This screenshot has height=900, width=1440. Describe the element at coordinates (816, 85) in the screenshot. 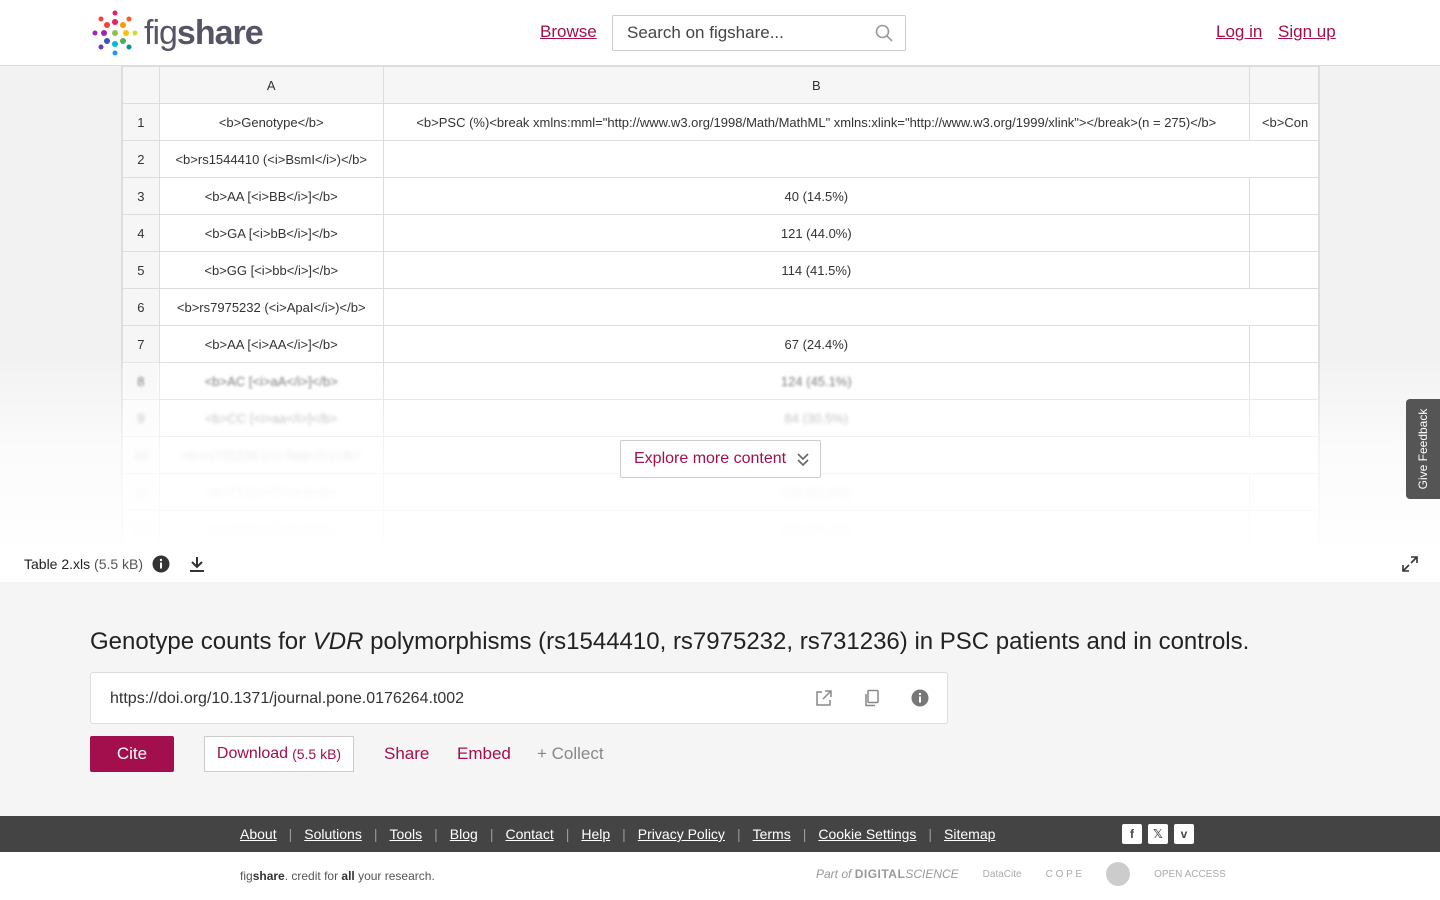

I see `column-header-b: B` at that location.